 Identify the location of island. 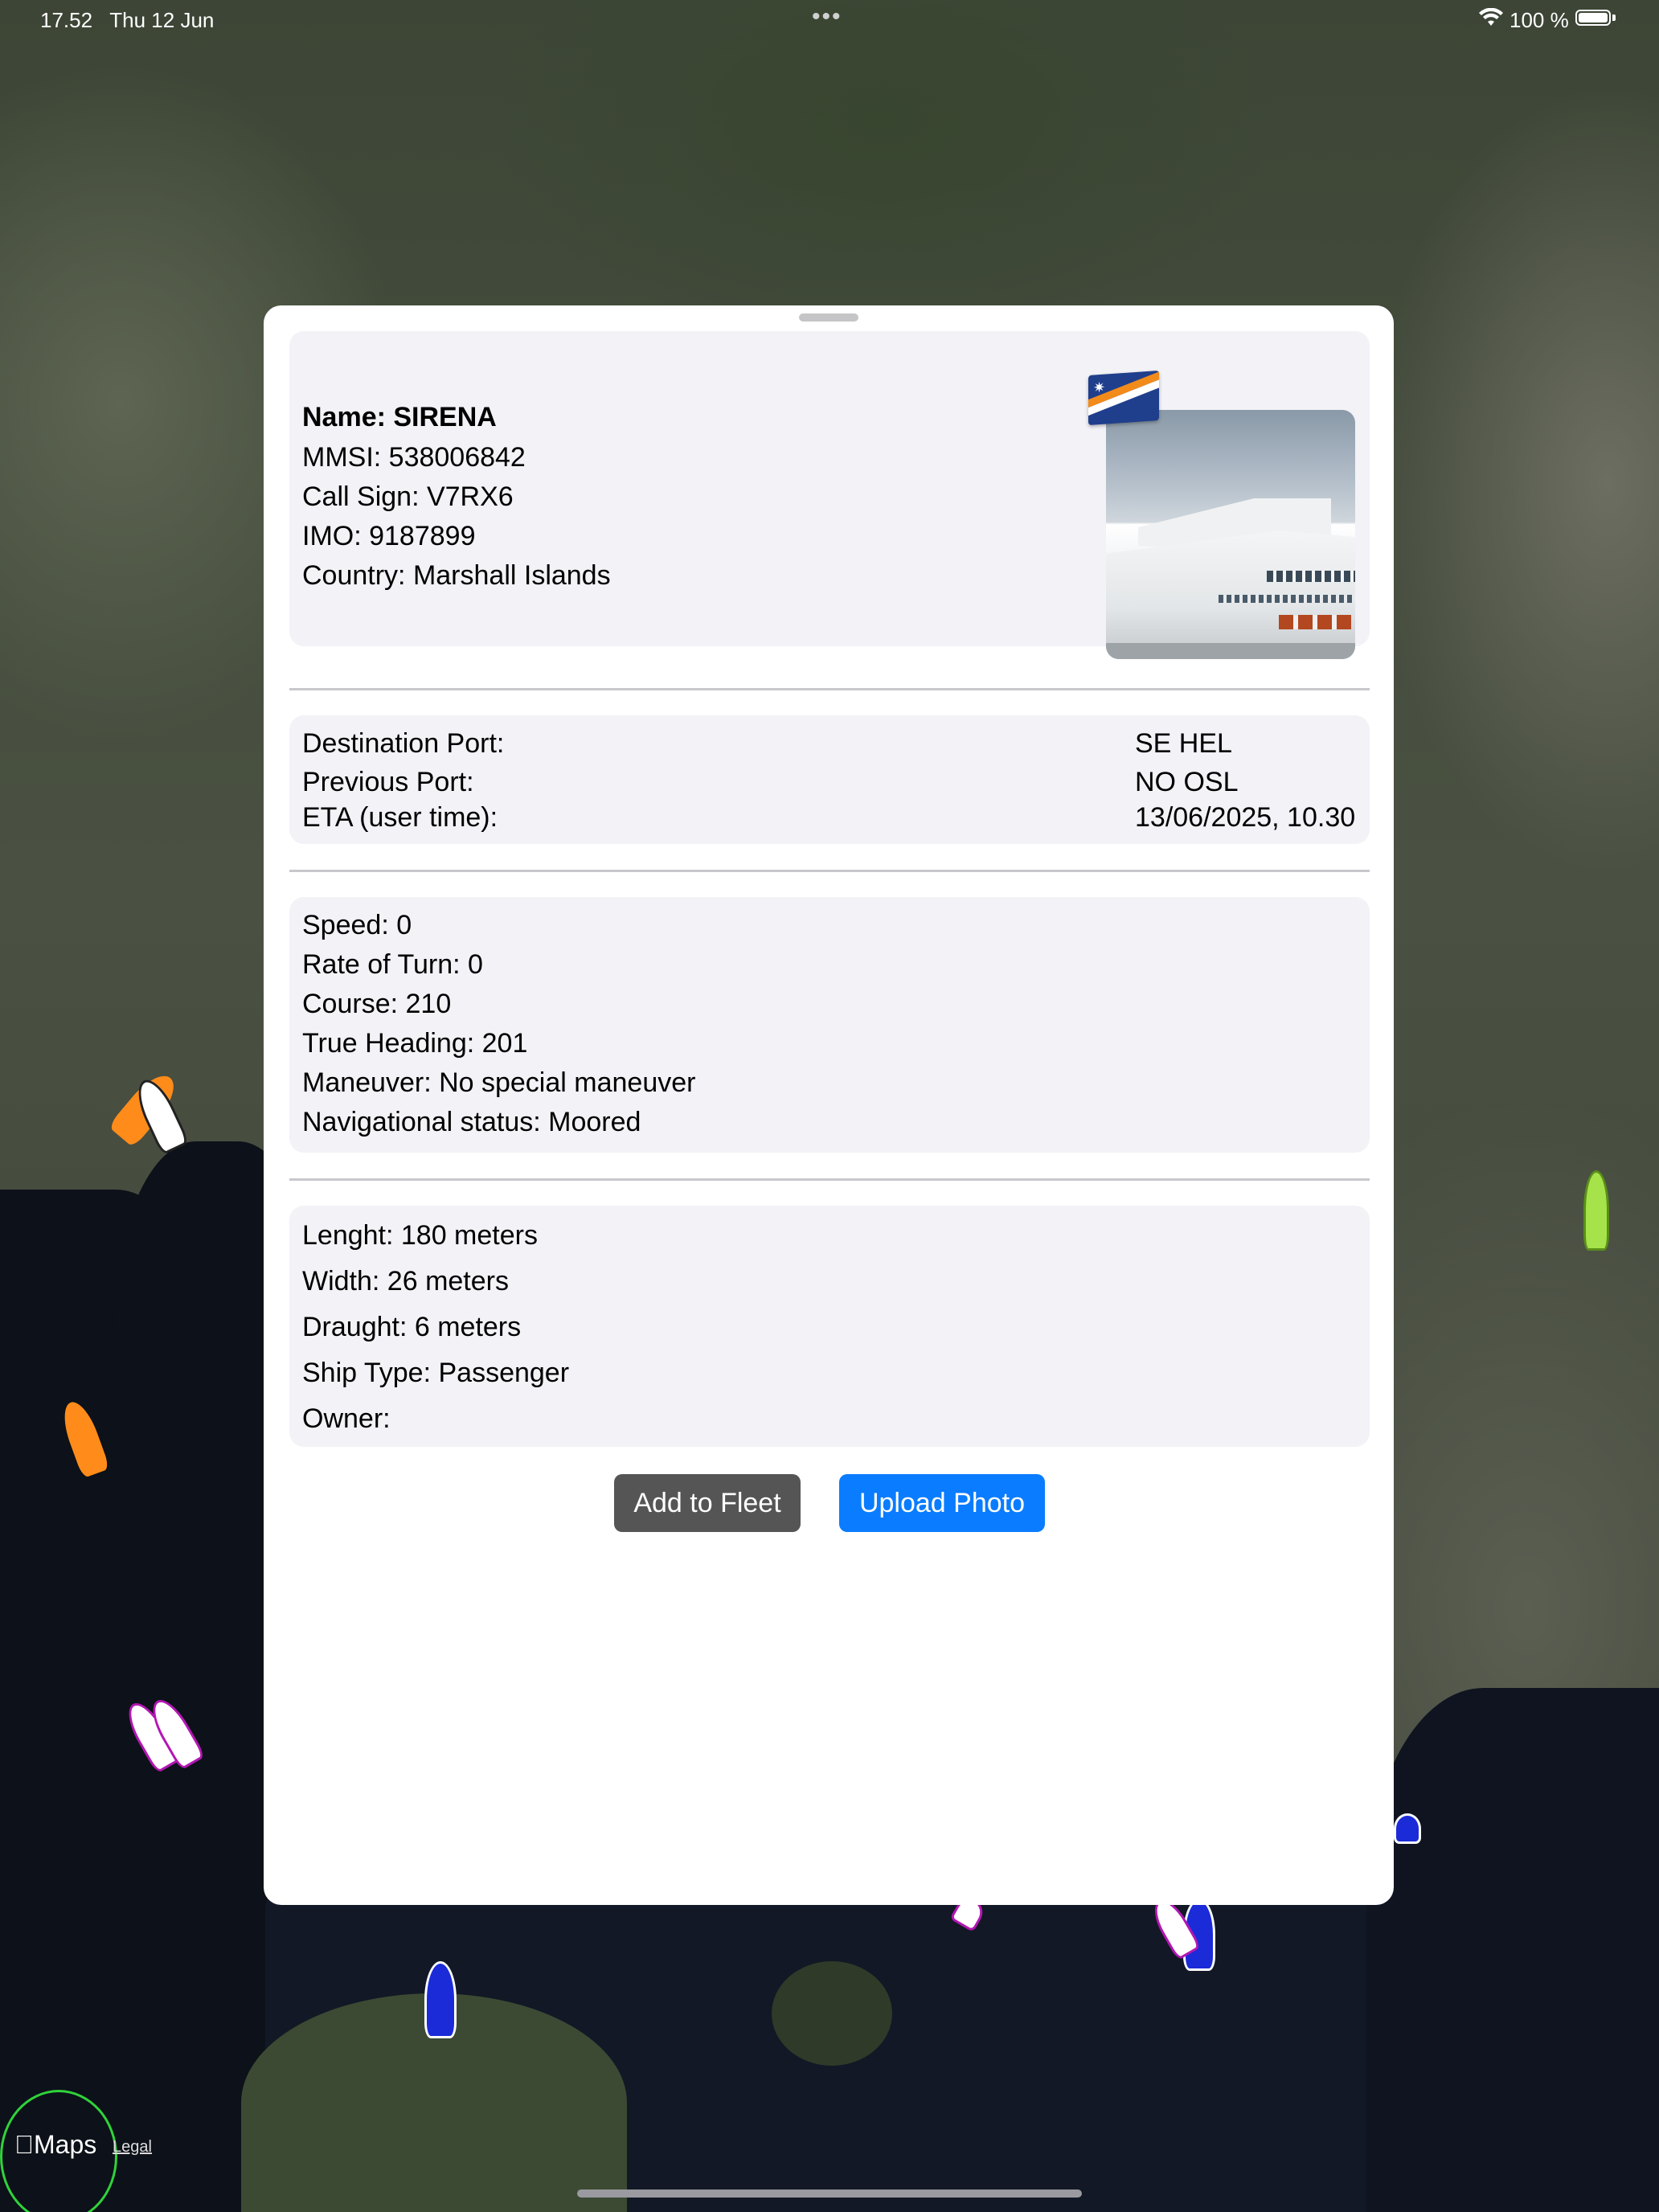
(832, 2013).